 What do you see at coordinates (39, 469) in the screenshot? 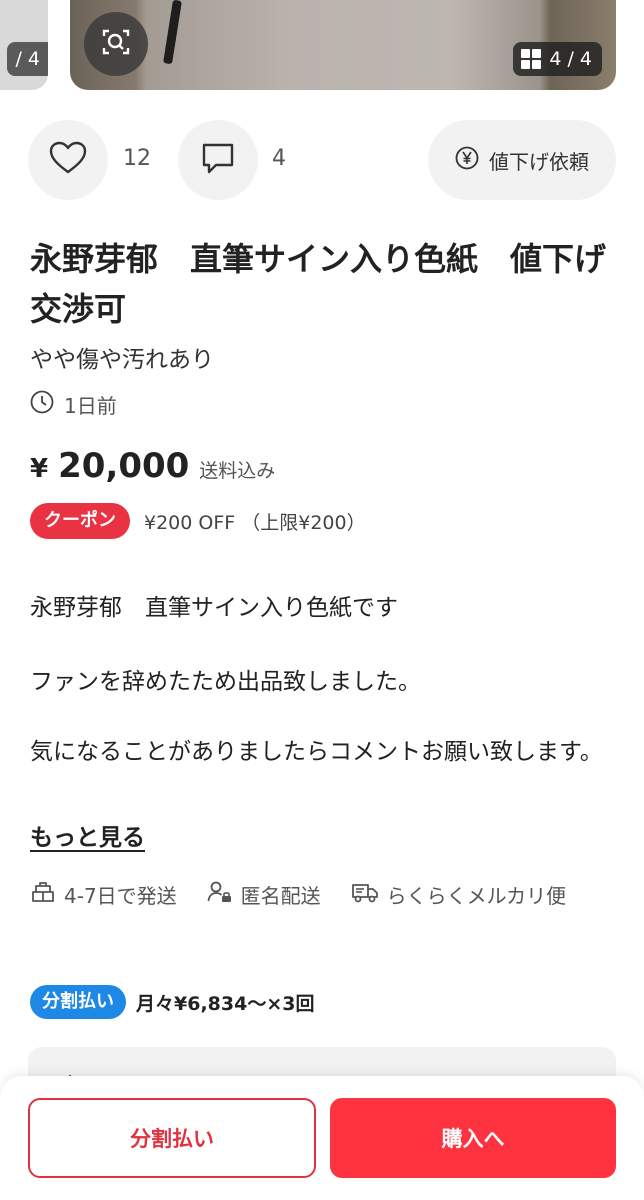
I see `price-currency: ¥` at bounding box center [39, 469].